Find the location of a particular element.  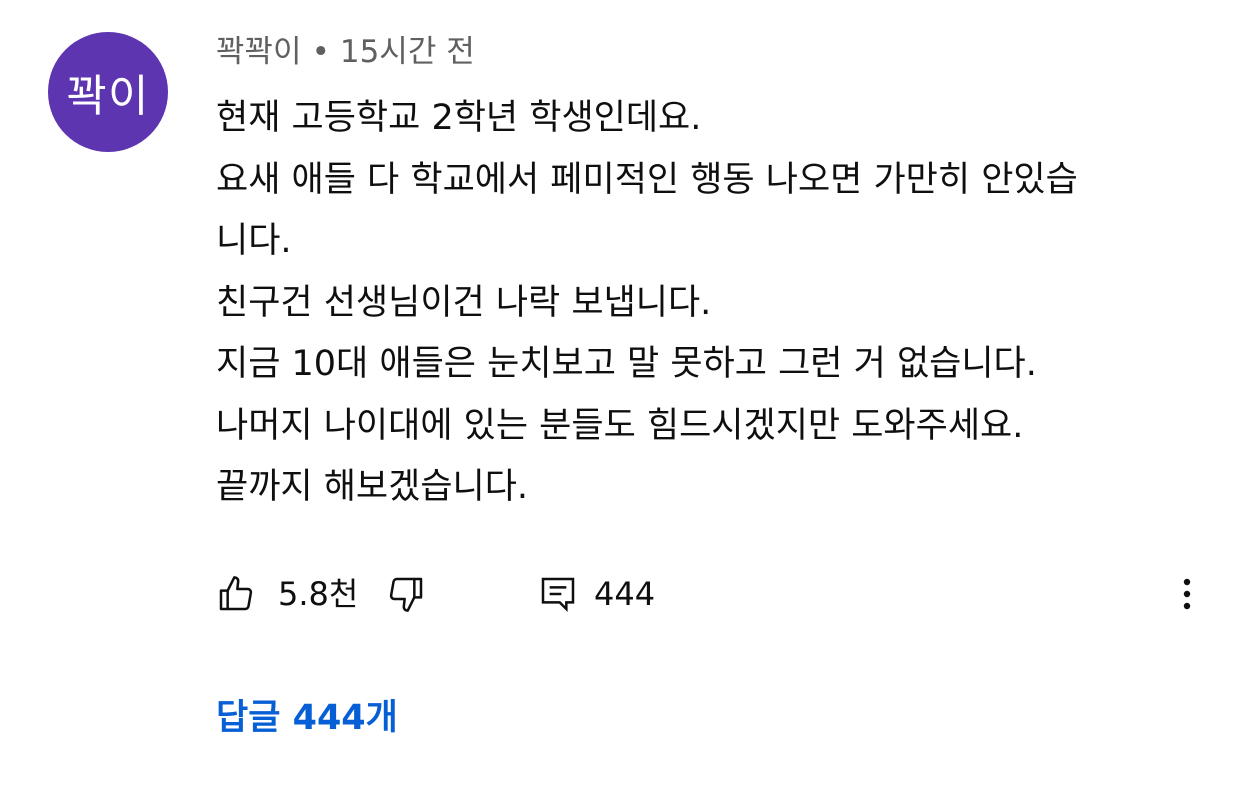

comment-line: 끝까지 해보겠습니다. is located at coordinates (372, 487).